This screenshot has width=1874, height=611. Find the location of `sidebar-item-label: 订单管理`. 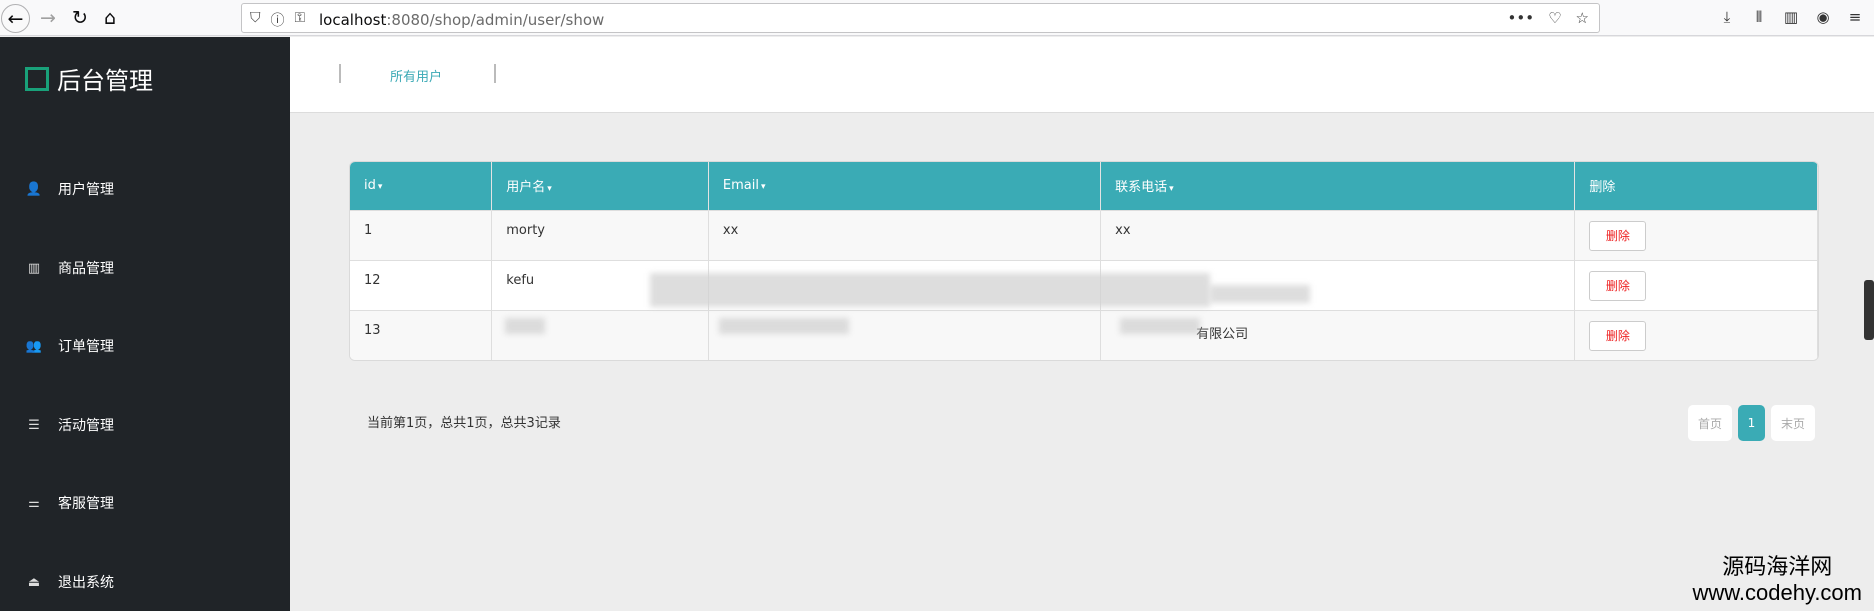

sidebar-item-label: 订单管理 is located at coordinates (86, 347).